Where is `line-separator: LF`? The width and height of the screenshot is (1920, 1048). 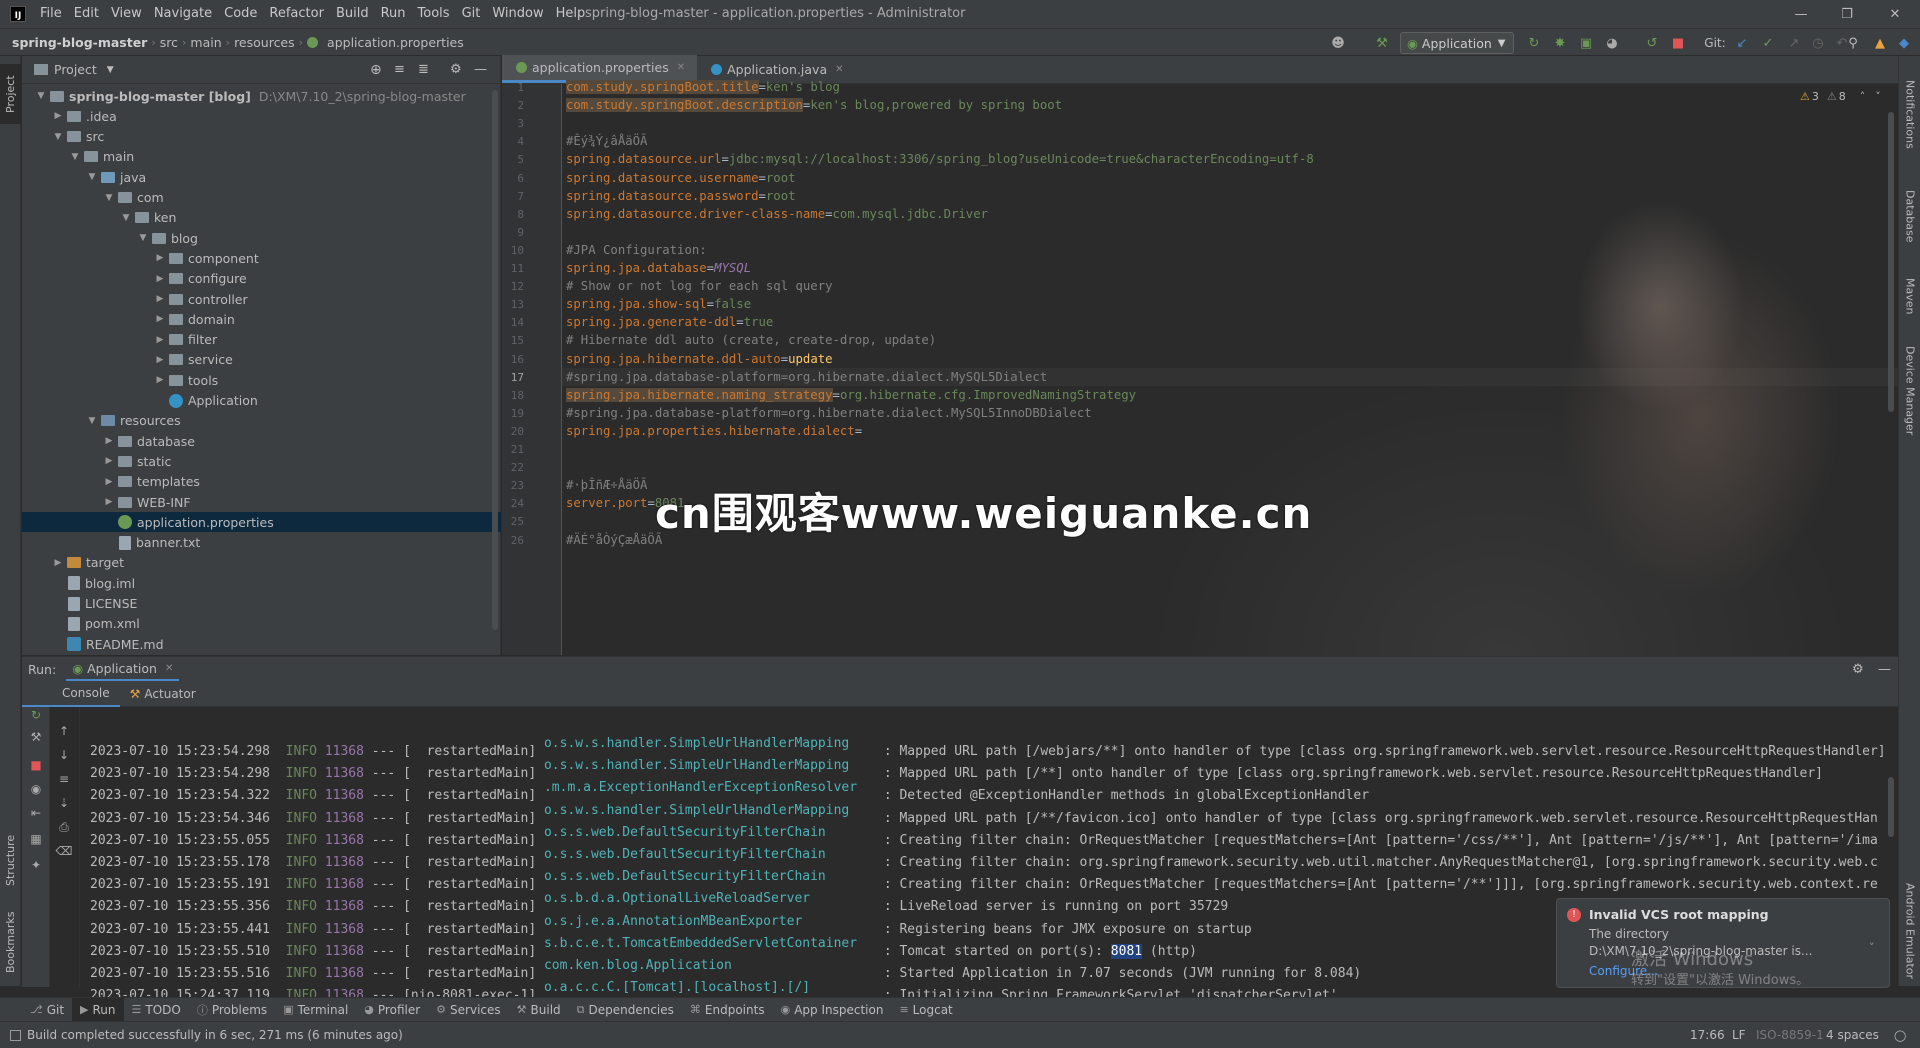 line-separator: LF is located at coordinates (1739, 1035).